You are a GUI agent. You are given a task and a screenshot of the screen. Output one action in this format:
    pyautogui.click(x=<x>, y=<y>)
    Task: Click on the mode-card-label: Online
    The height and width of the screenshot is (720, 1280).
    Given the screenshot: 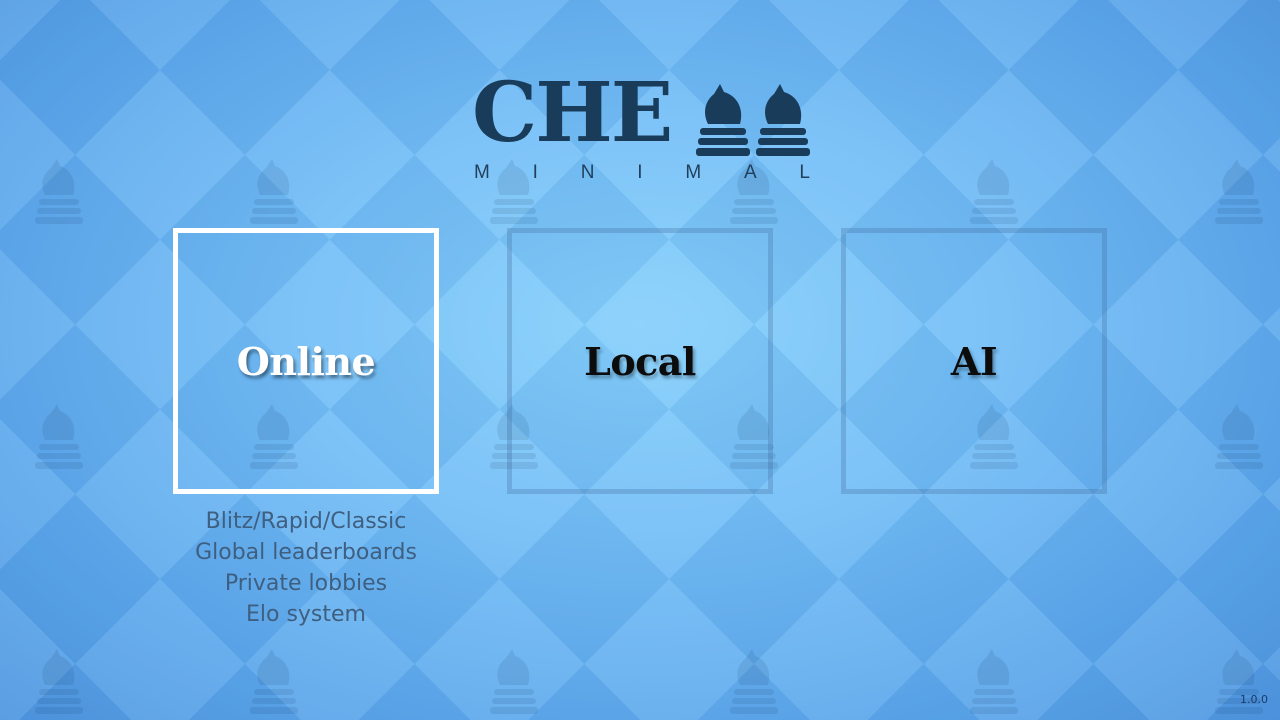 What is the action you would take?
    pyautogui.click(x=306, y=361)
    